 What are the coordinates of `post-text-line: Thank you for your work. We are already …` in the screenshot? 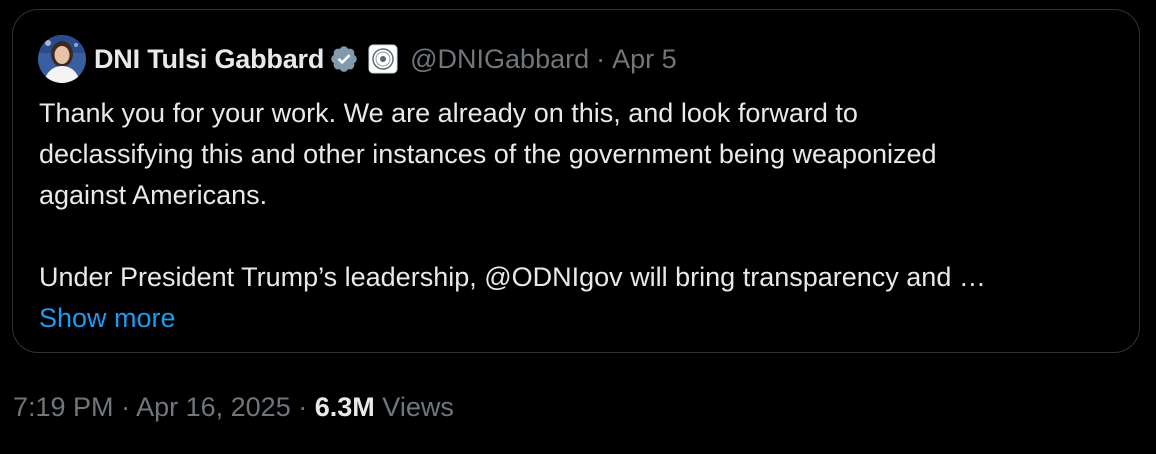 It's located at (448, 113).